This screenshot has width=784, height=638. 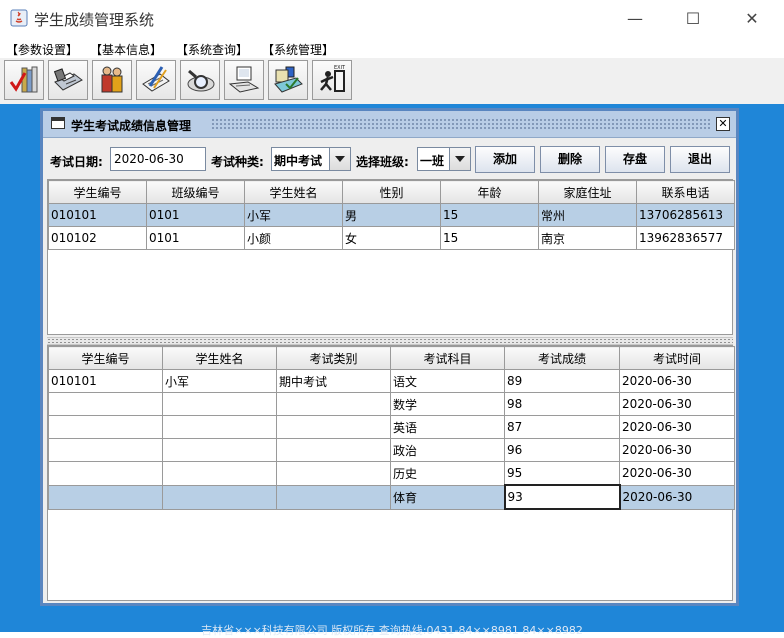 What do you see at coordinates (447, 404) in the screenshot?
I see `table-cell: 数学` at bounding box center [447, 404].